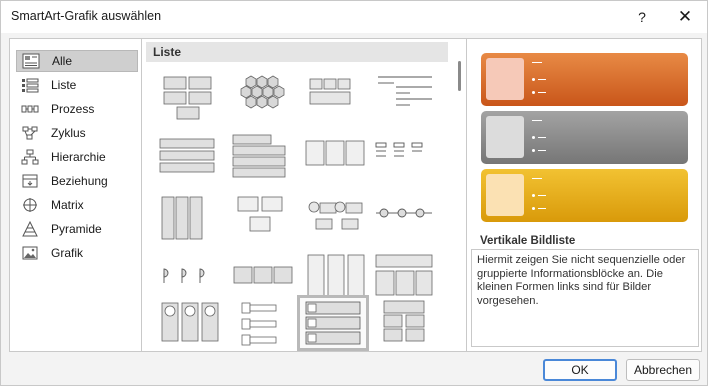 Image resolution: width=708 pixels, height=386 pixels. Describe the element at coordinates (584, 79) in the screenshot. I see `preview-row-orange` at that location.